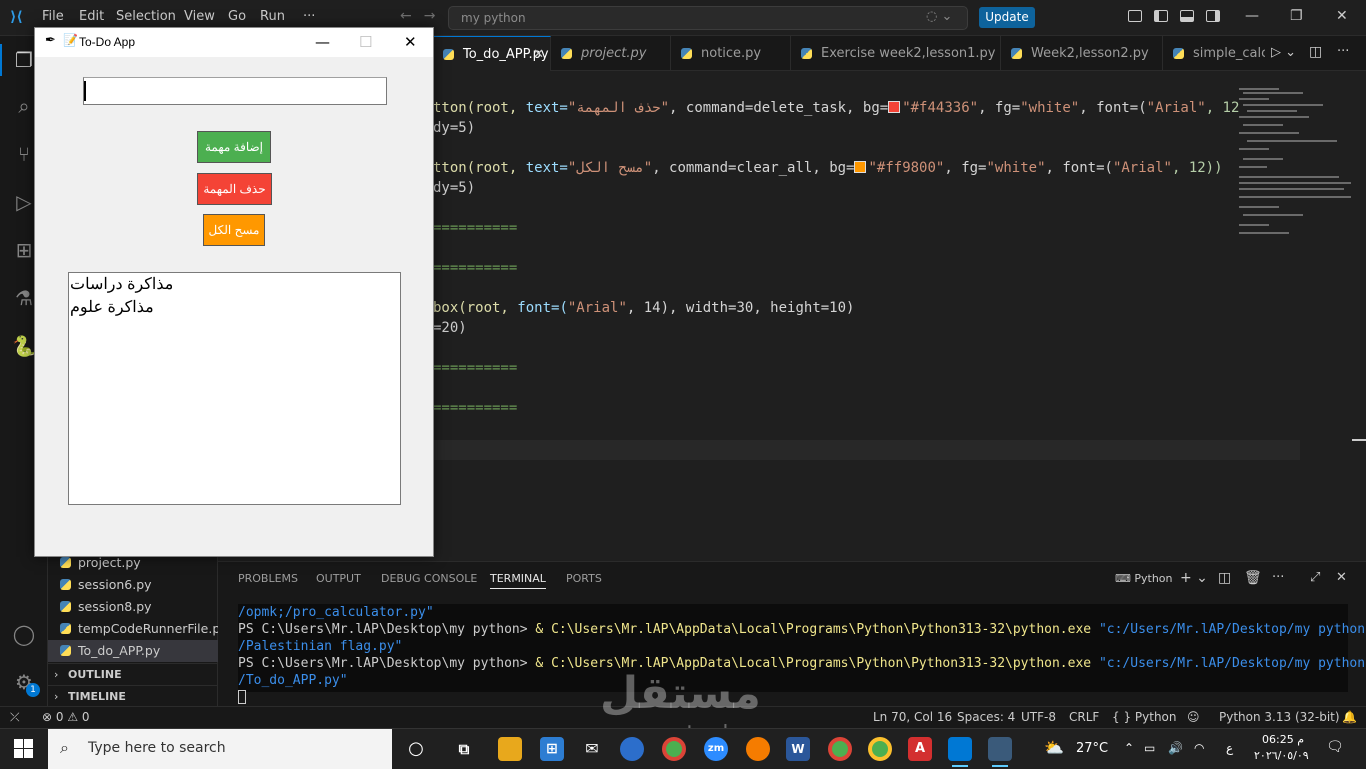 The height and width of the screenshot is (769, 1366). I want to click on python-interpreter: Python 3.13 (32-bit), so click(1279, 717).